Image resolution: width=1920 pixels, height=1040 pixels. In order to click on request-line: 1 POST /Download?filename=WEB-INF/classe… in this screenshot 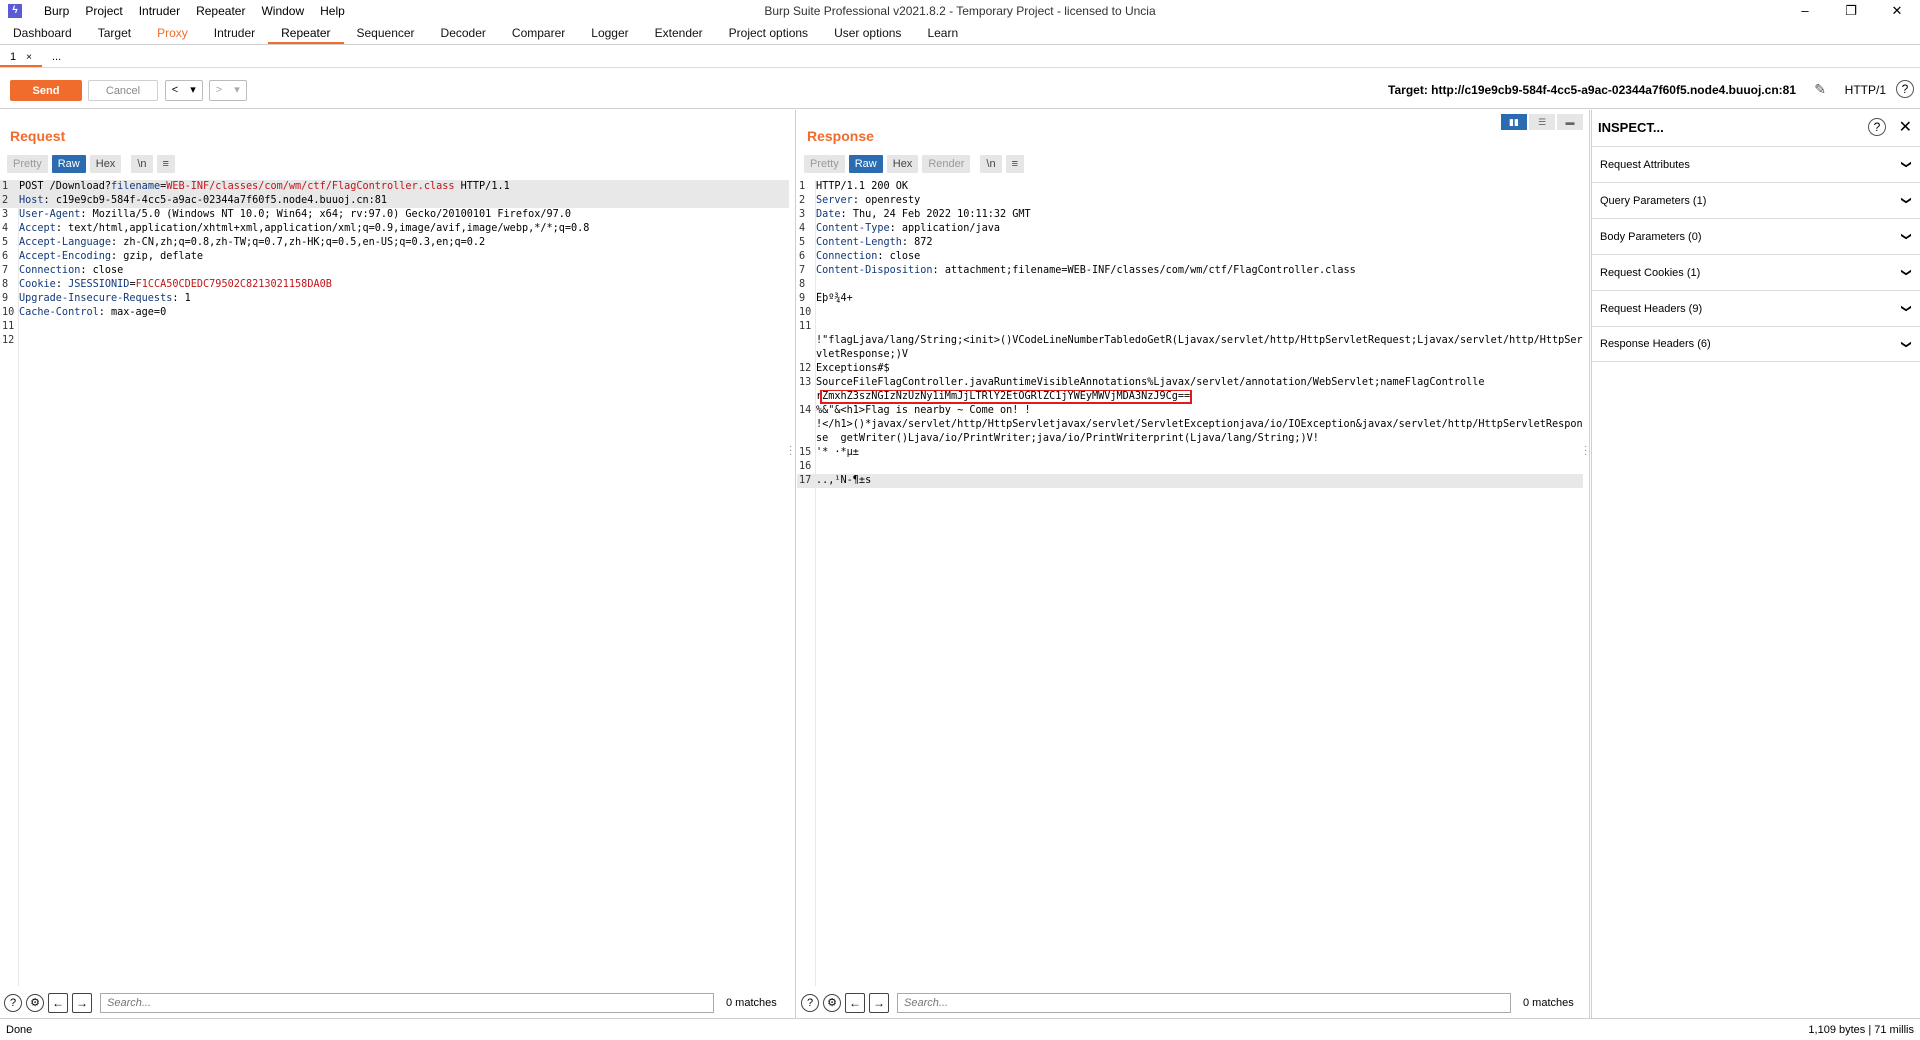, I will do `click(394, 187)`.